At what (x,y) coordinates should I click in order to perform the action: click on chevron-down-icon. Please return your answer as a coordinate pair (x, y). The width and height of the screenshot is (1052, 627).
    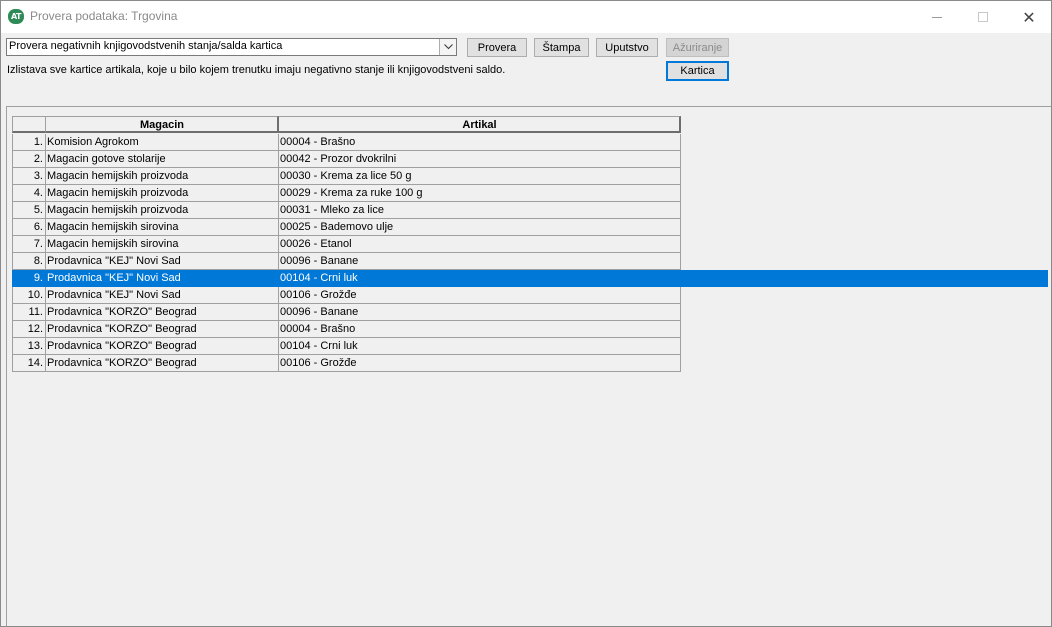
    Looking at the image, I should click on (448, 47).